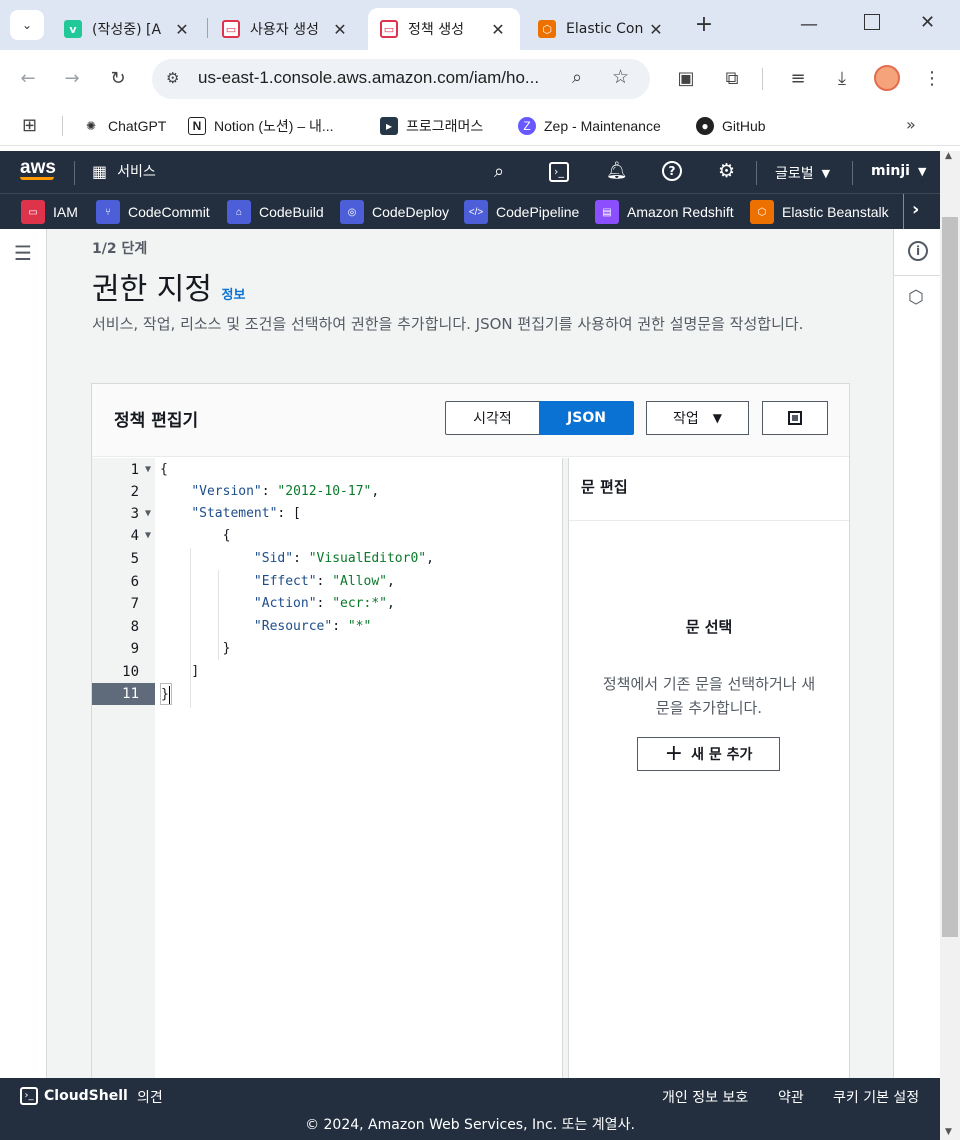 Image resolution: width=960 pixels, height=1140 pixels. What do you see at coordinates (927, 22) in the screenshot?
I see `close-window-icon: ✕` at bounding box center [927, 22].